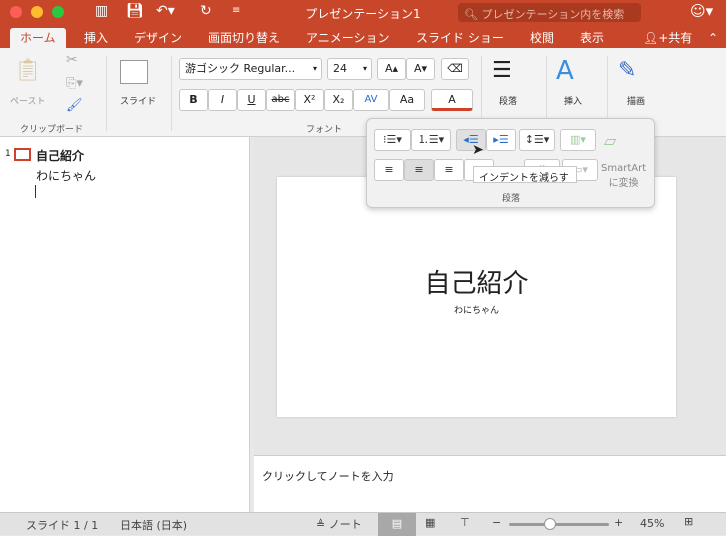 The height and width of the screenshot is (536, 726). What do you see at coordinates (508, 100) in the screenshot?
I see `paragraph-label: 段落` at bounding box center [508, 100].